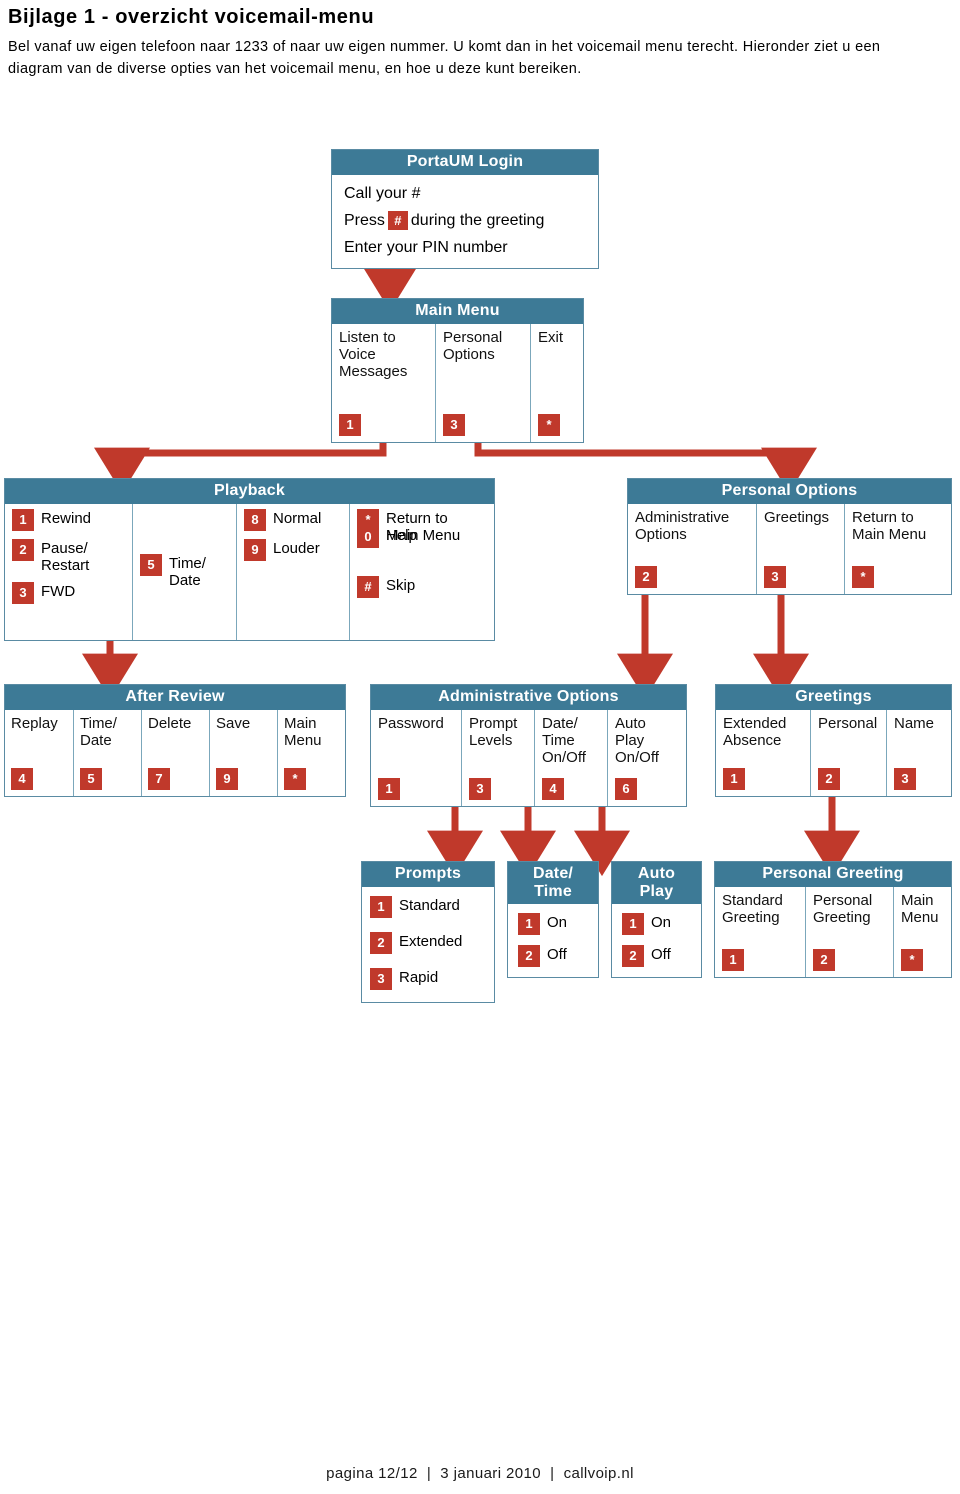 This screenshot has width=960, height=1494. I want to click on key-row: 2 Pause/ Restart, so click(69, 556).